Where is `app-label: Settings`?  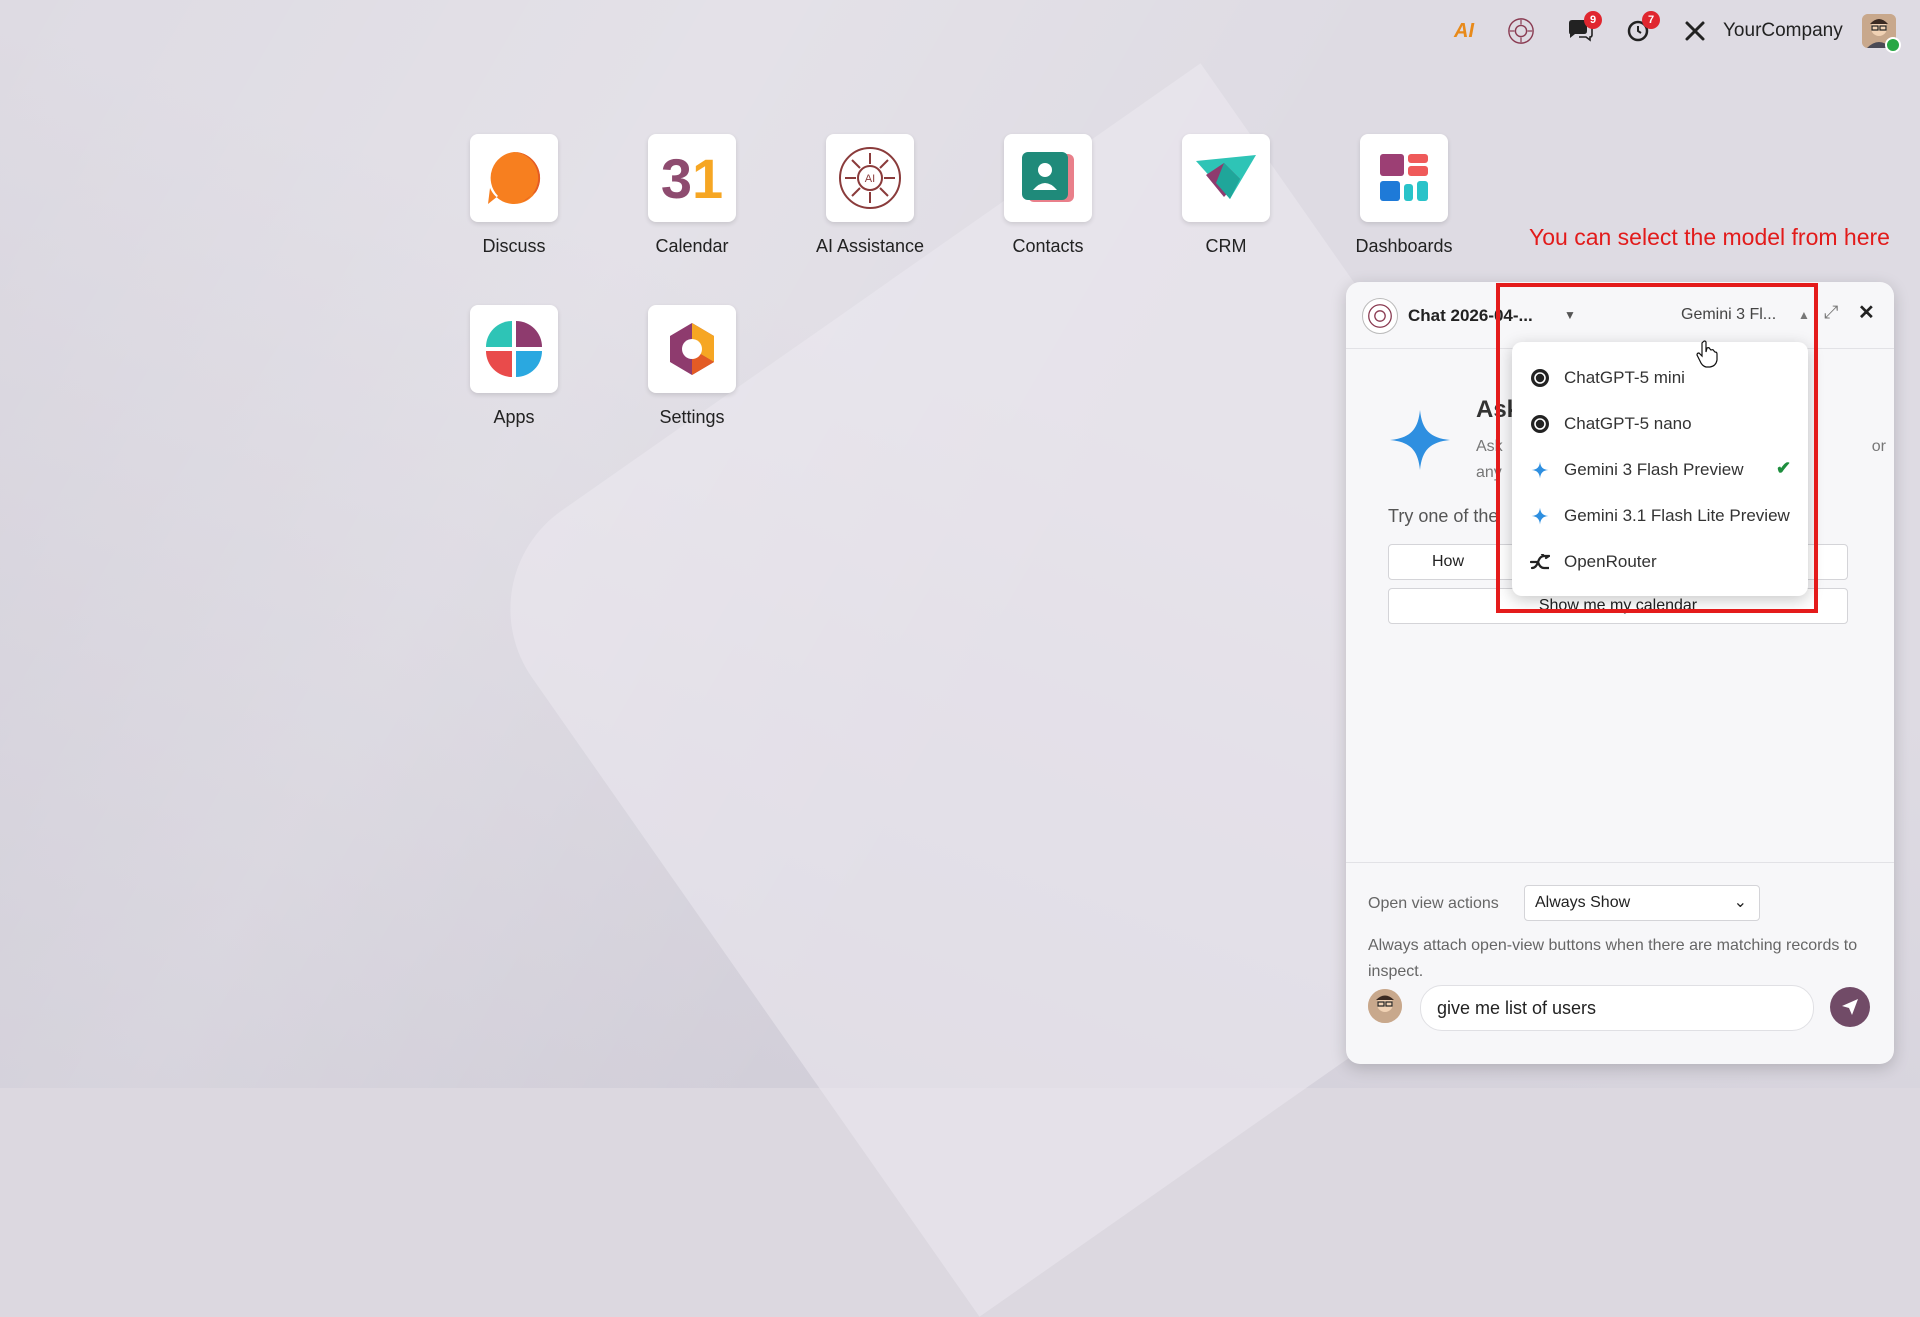
app-label: Settings is located at coordinates (692, 417).